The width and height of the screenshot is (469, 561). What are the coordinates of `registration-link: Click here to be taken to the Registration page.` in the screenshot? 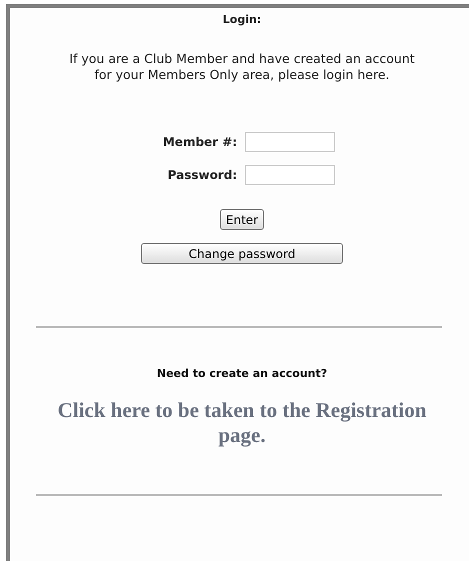 It's located at (242, 423).